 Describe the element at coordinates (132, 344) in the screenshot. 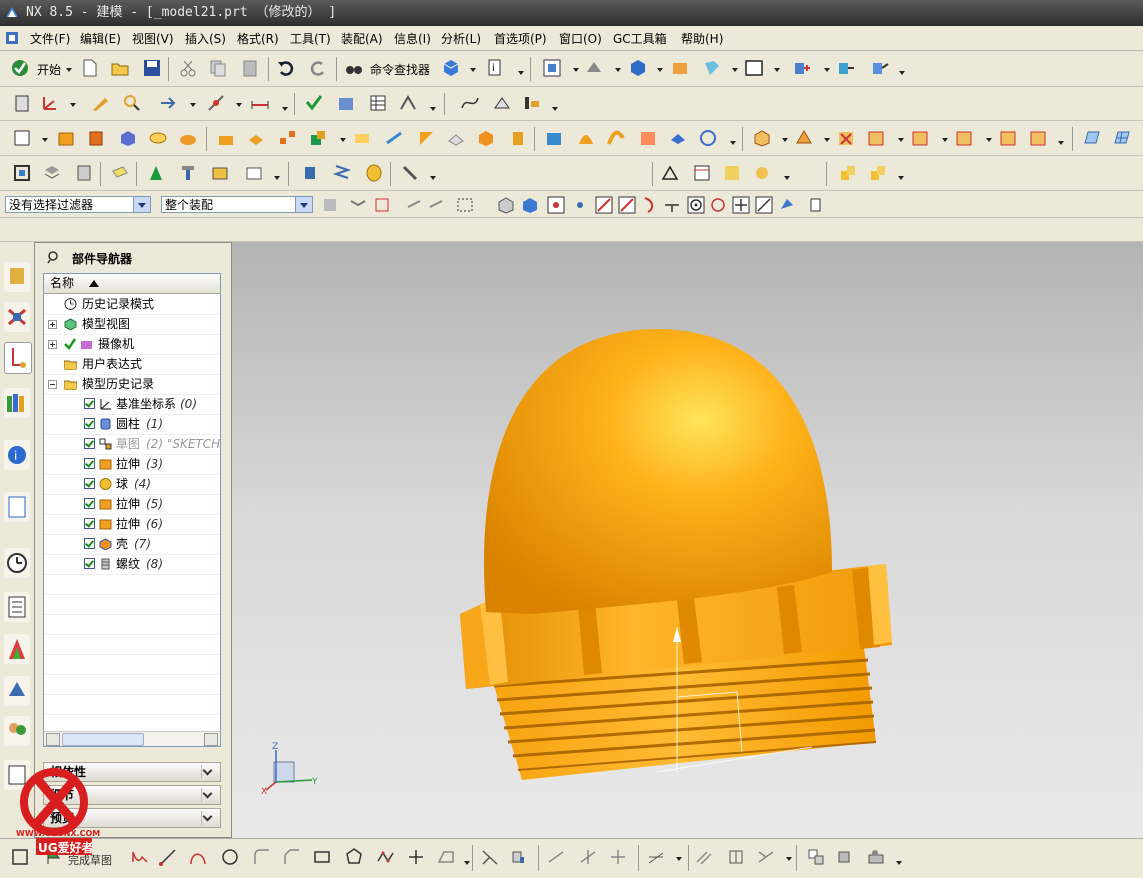

I see `tree-row-cameras: 摄像机` at that location.